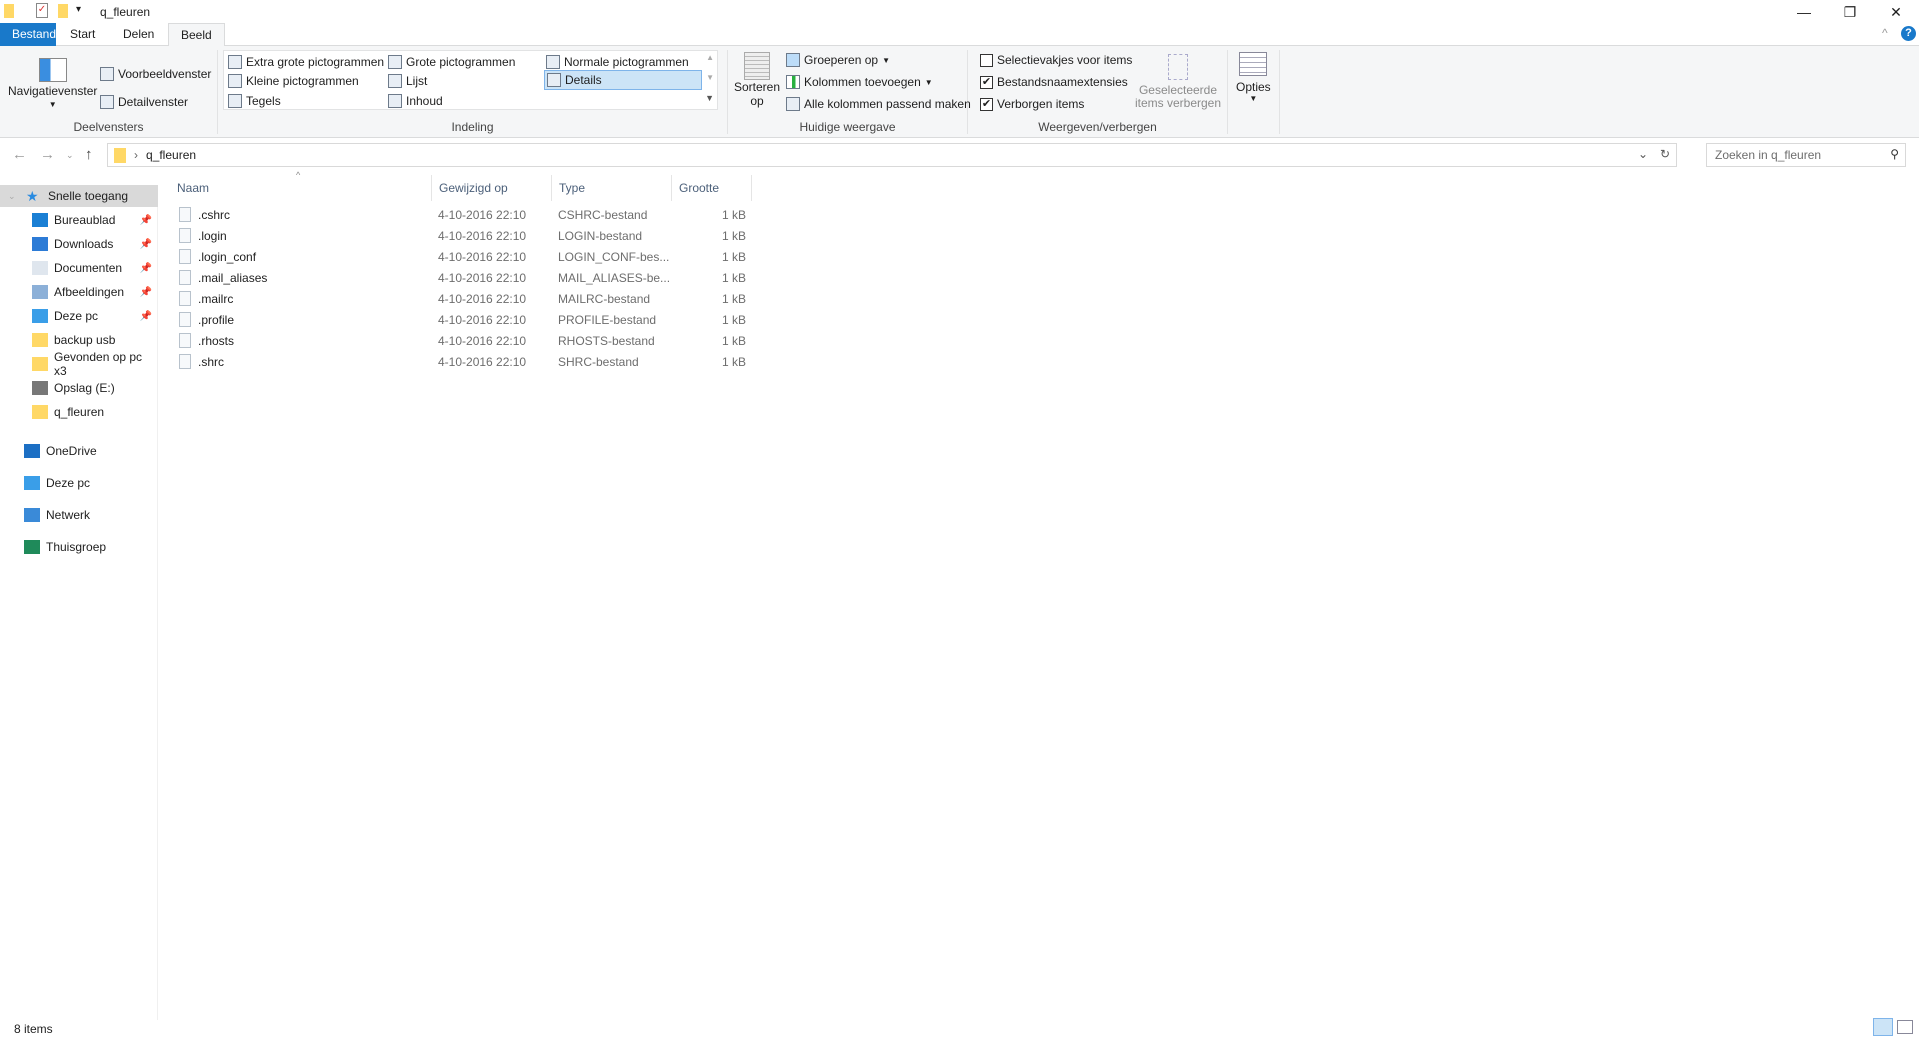  Describe the element at coordinates (1041, 104) in the screenshot. I see `label: Verborgen items` at that location.